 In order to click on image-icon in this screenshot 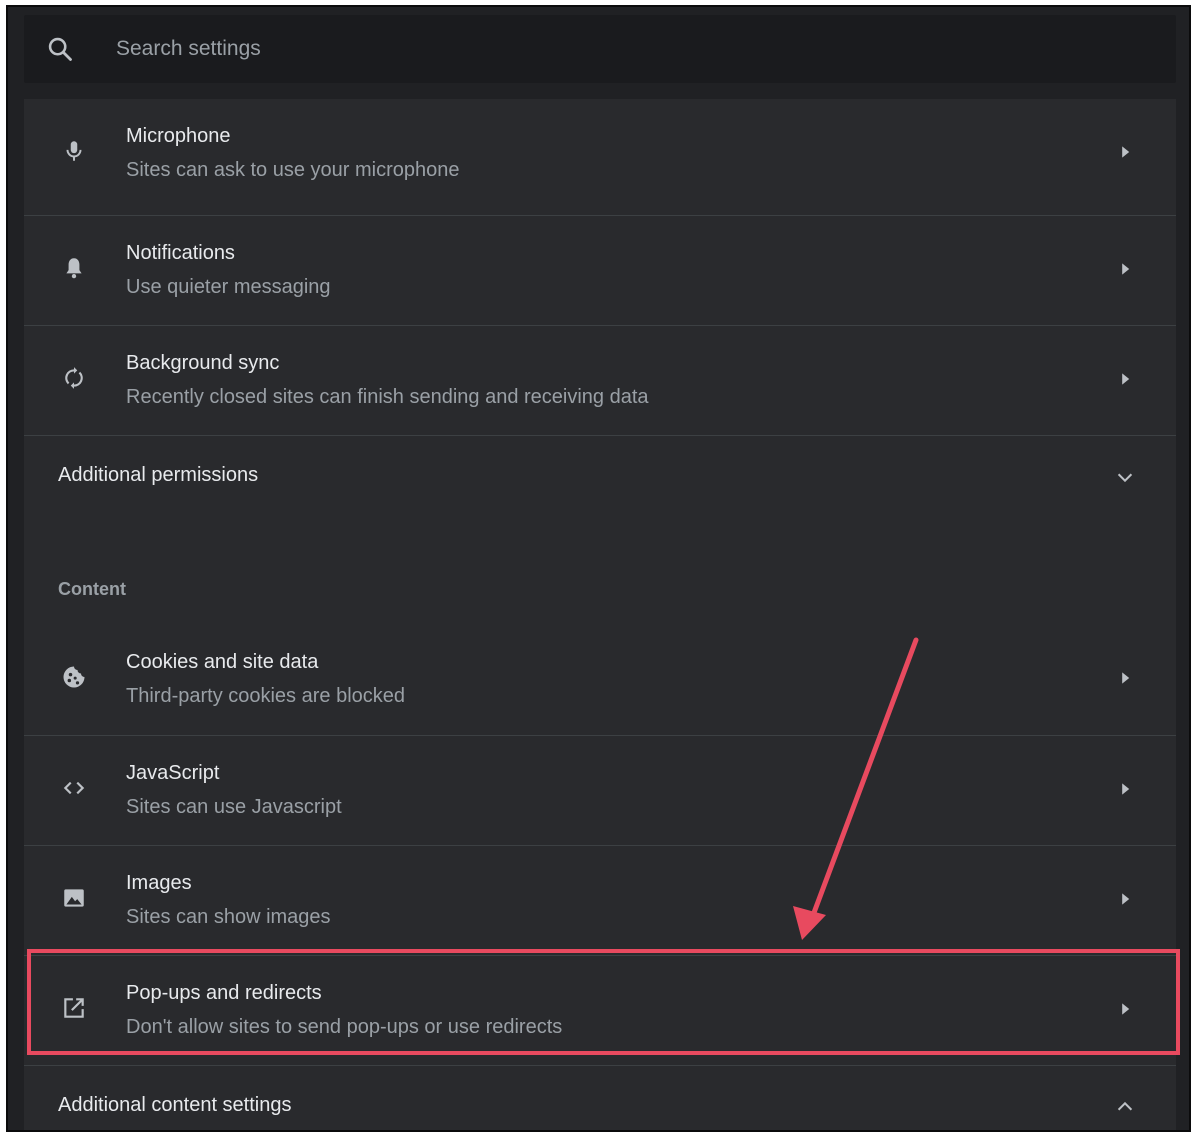, I will do `click(74, 898)`.